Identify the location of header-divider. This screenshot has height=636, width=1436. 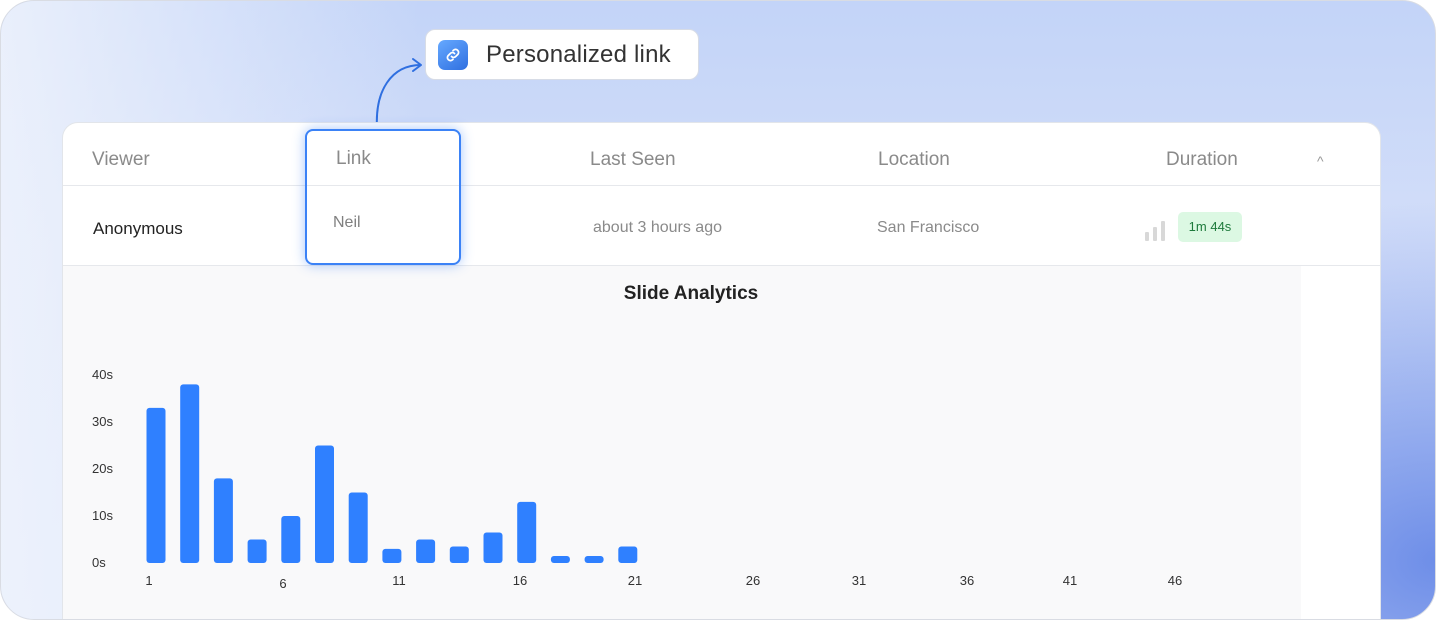
(721, 185).